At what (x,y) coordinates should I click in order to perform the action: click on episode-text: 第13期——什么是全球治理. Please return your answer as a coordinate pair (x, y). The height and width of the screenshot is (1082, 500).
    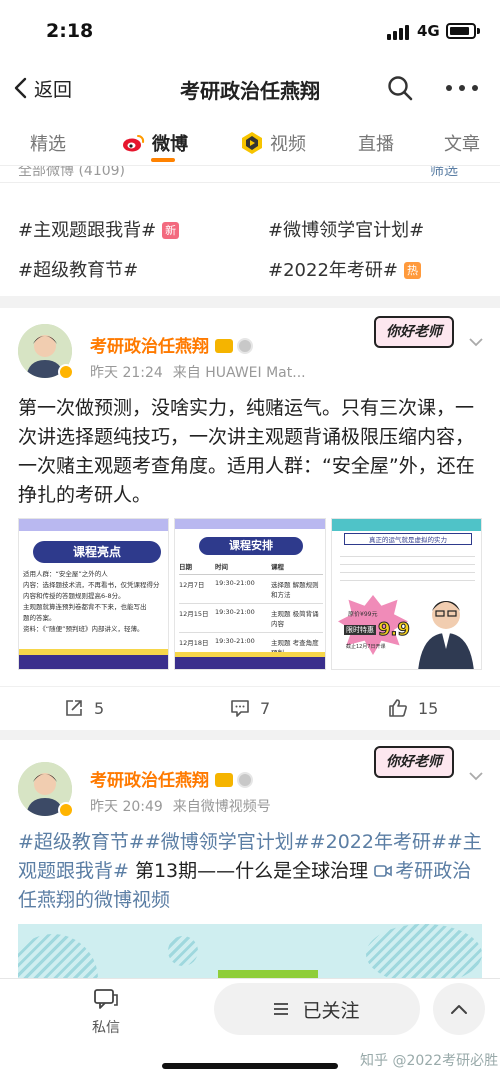
    Looking at the image, I should click on (251, 871).